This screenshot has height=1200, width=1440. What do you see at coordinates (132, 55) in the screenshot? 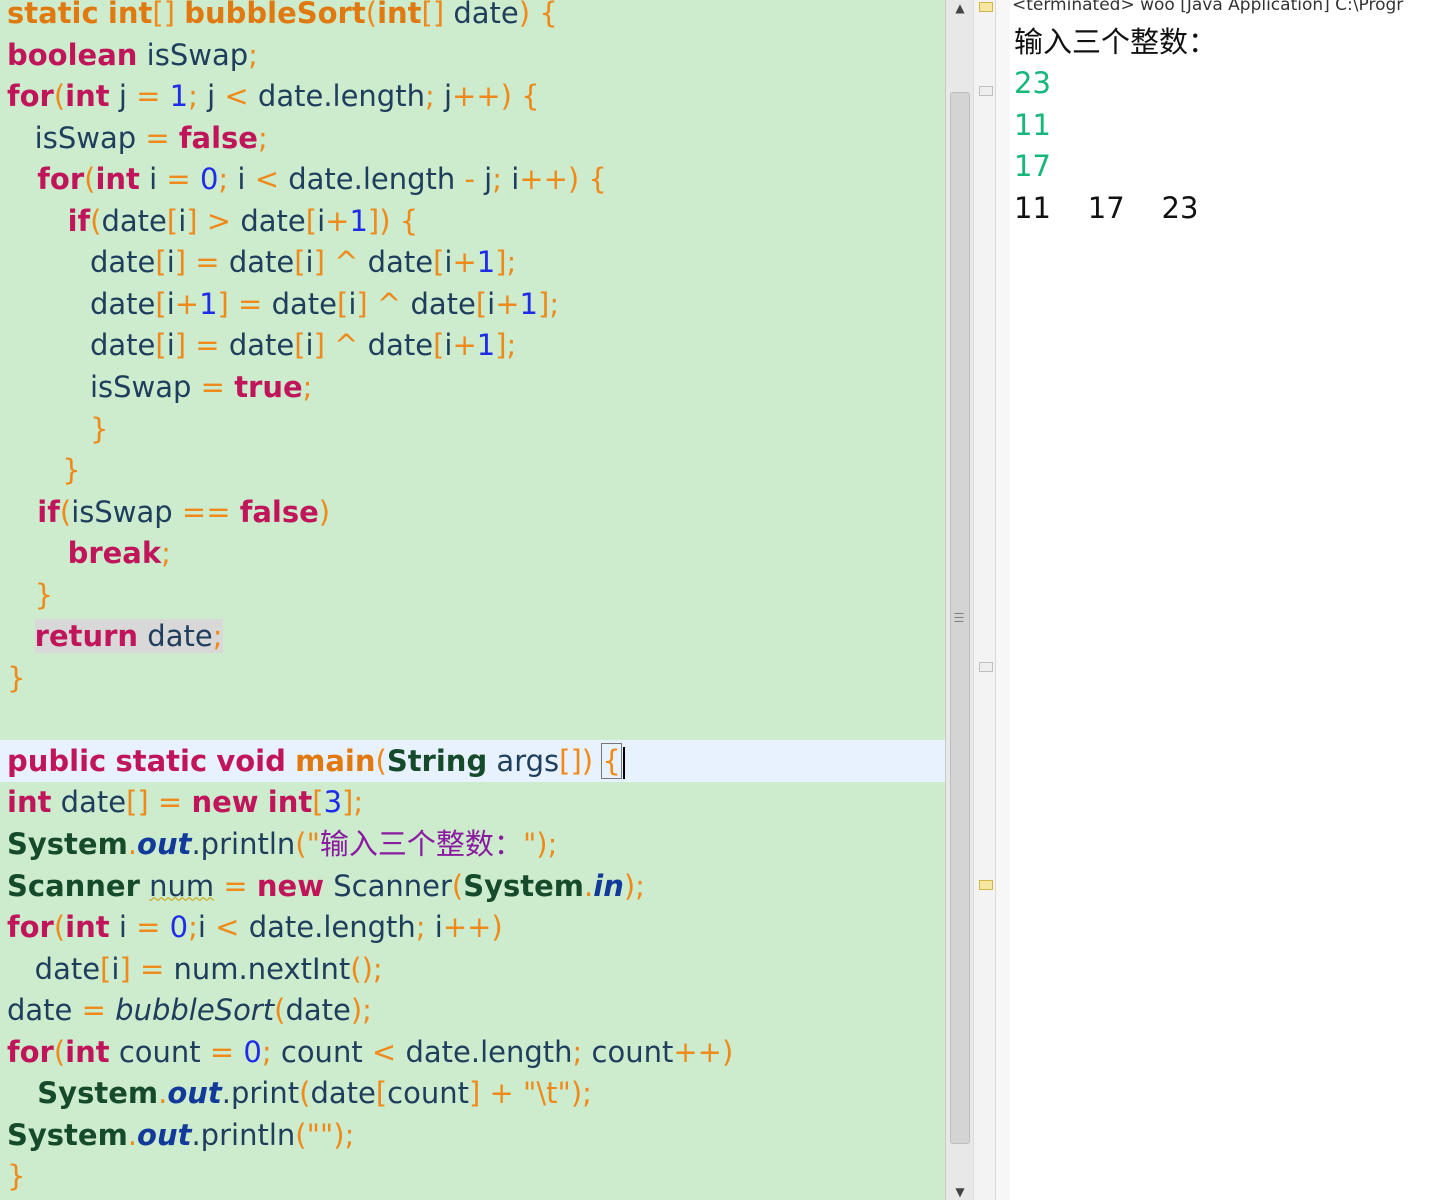
I see `code-line: boolean isSwap;` at bounding box center [132, 55].